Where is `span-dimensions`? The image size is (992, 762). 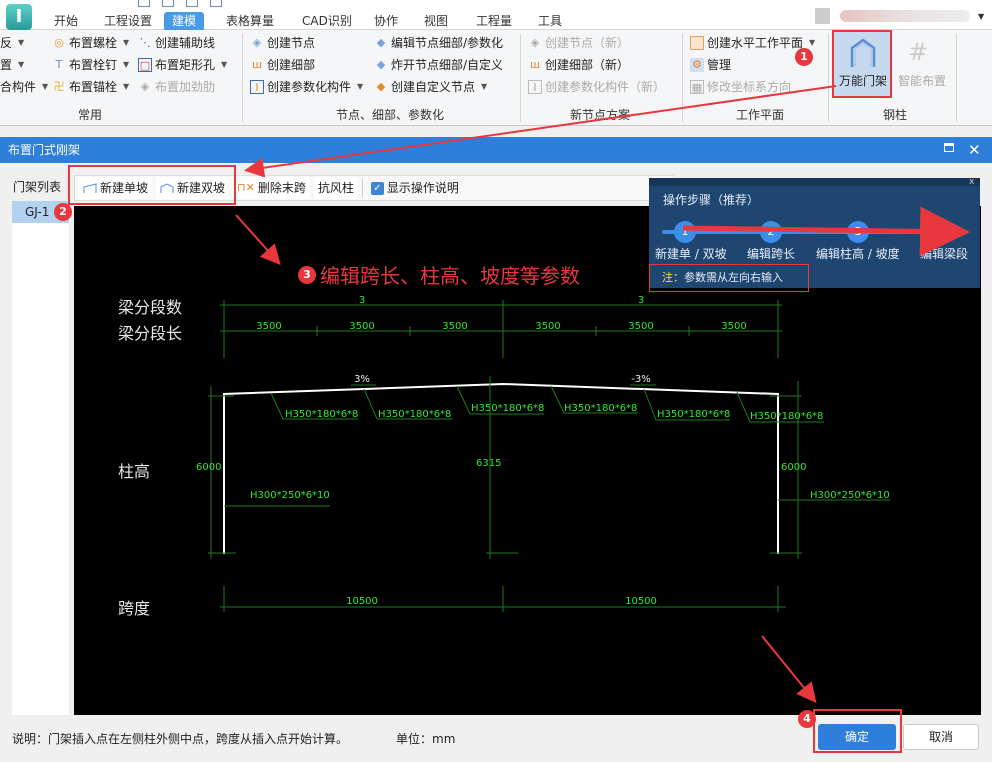 span-dimensions is located at coordinates (503, 599).